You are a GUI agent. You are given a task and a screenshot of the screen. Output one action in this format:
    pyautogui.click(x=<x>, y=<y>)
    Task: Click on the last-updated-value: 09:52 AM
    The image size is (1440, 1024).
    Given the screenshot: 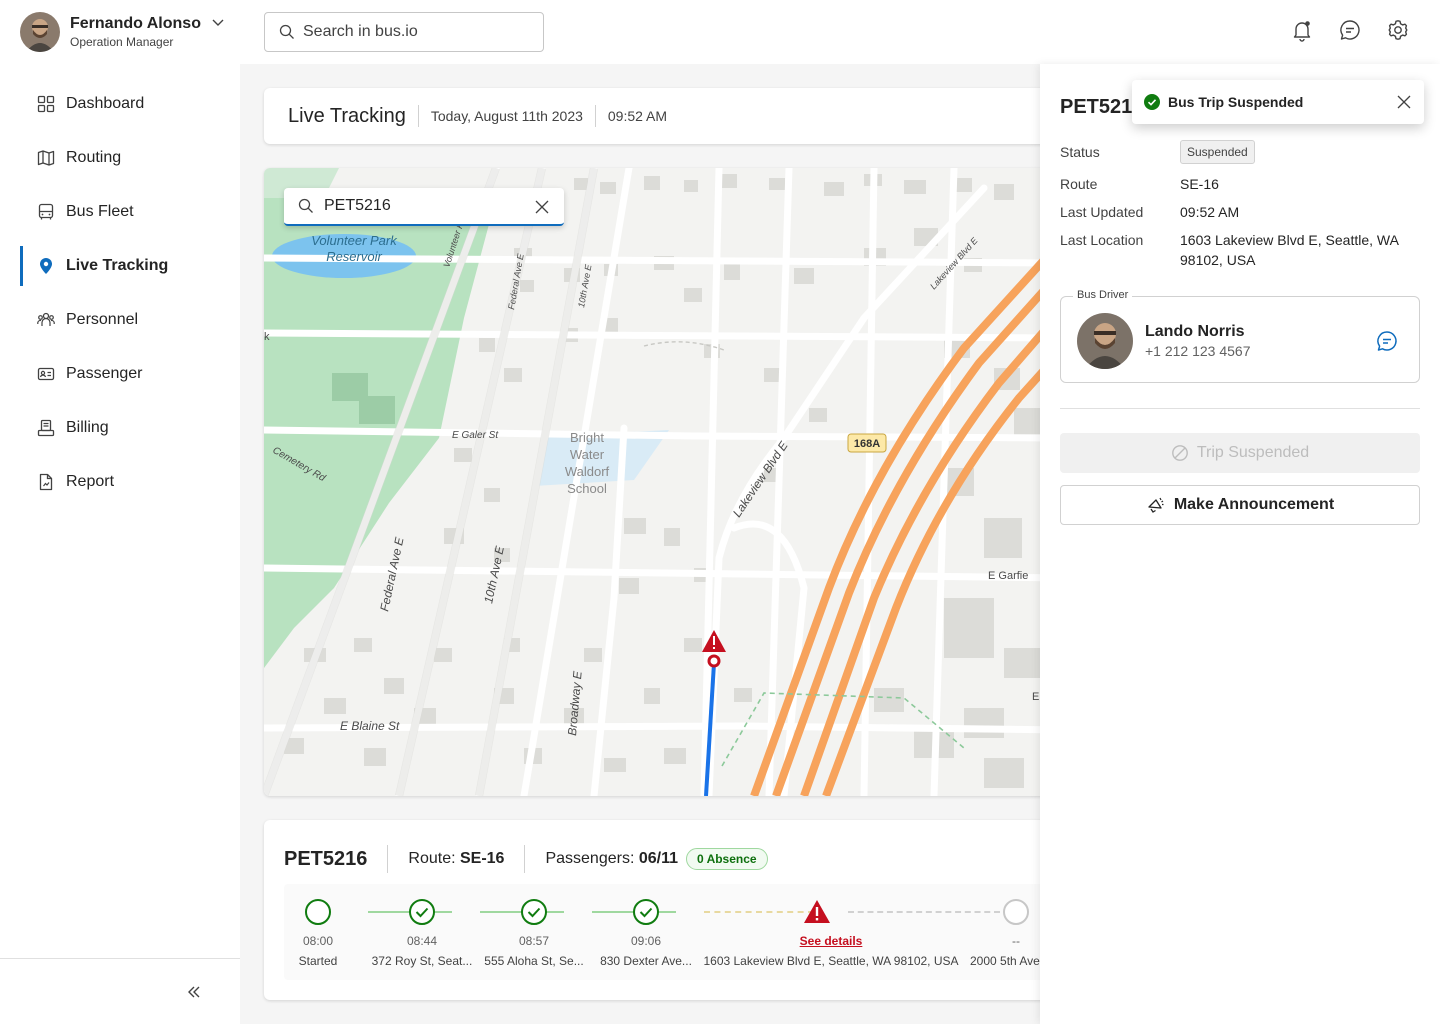 What is the action you would take?
    pyautogui.click(x=1210, y=212)
    